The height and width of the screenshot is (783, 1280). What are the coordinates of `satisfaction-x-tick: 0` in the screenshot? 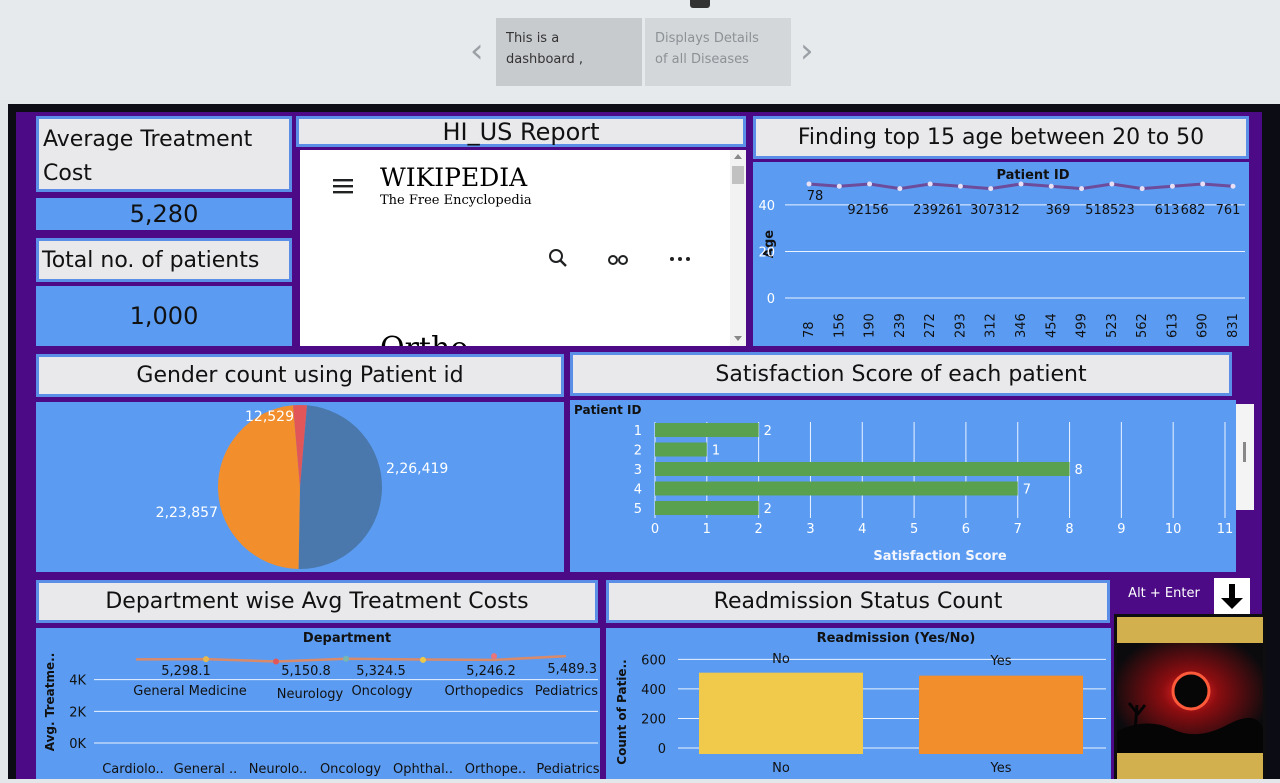 It's located at (655, 529).